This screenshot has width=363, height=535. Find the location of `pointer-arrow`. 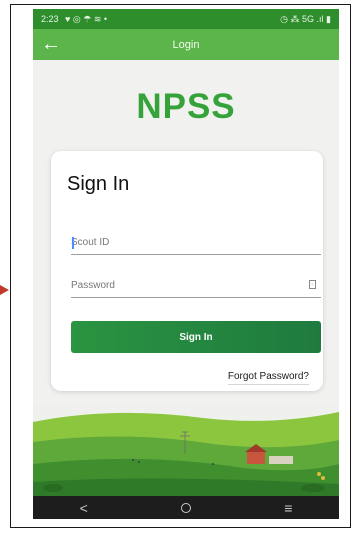

pointer-arrow is located at coordinates (4, 290).